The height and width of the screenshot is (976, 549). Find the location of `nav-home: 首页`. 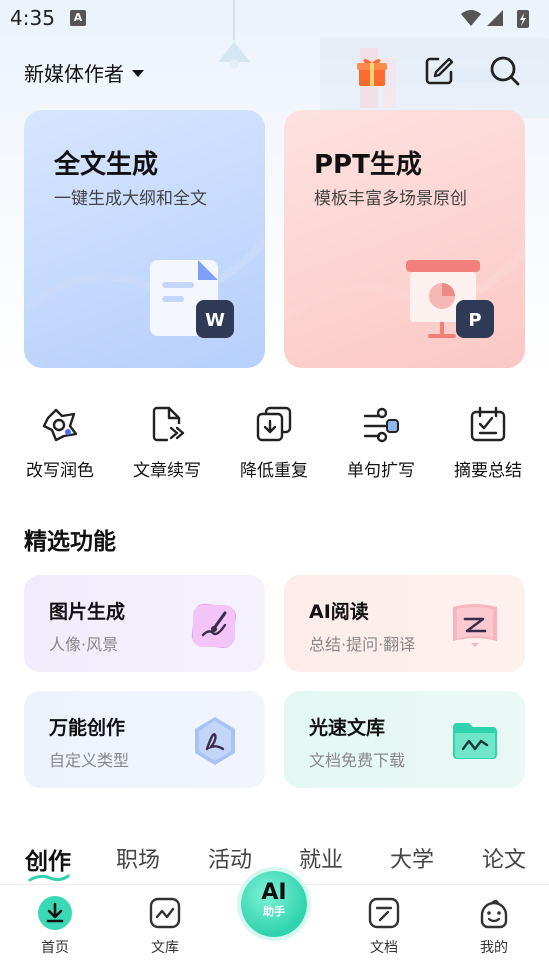

nav-home: 首页 is located at coordinates (55, 926).